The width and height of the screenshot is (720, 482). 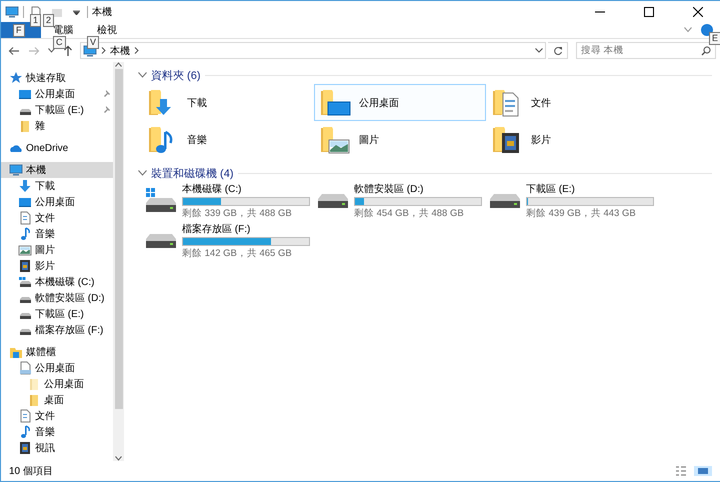 What do you see at coordinates (192, 173) in the screenshot?
I see `group-heading: 裝置和磁碟機 (4)` at bounding box center [192, 173].